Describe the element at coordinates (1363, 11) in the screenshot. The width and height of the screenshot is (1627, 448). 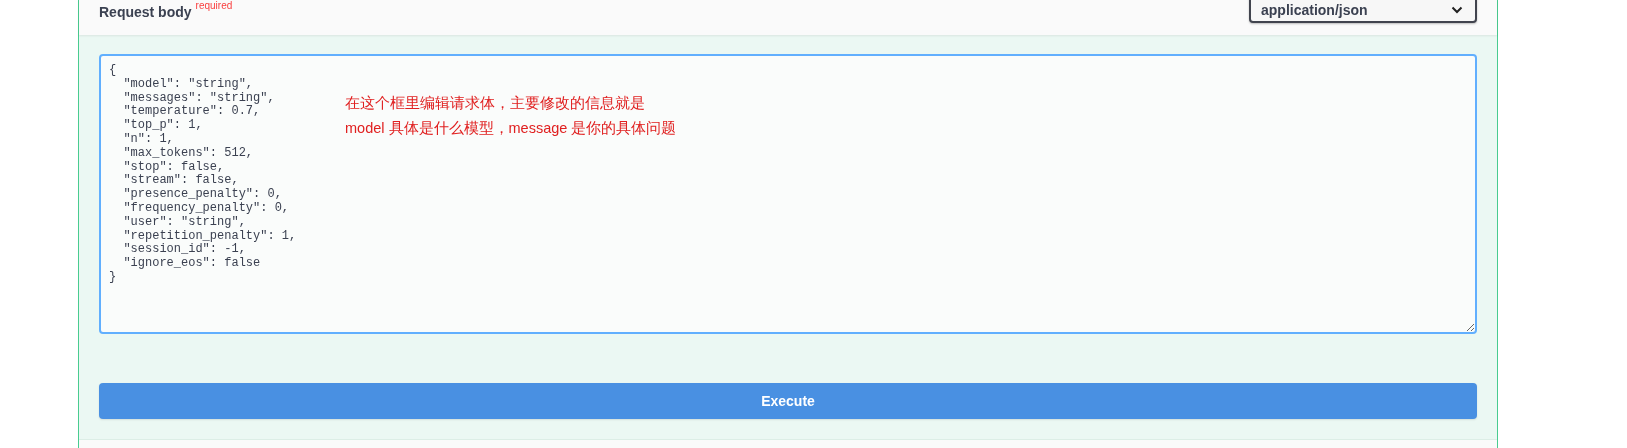
I see `content-type-dropdown: application/json` at that location.